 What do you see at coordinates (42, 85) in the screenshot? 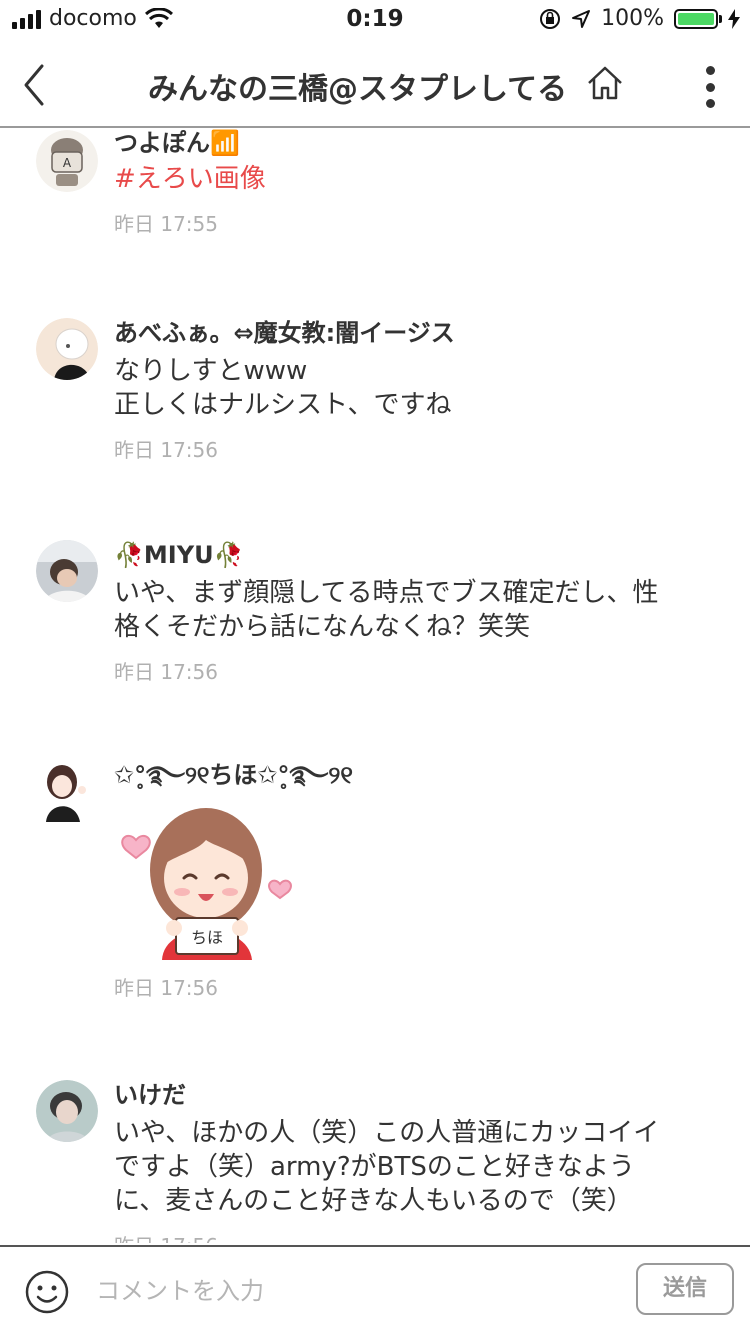
I see `back-chevron-icon` at bounding box center [42, 85].